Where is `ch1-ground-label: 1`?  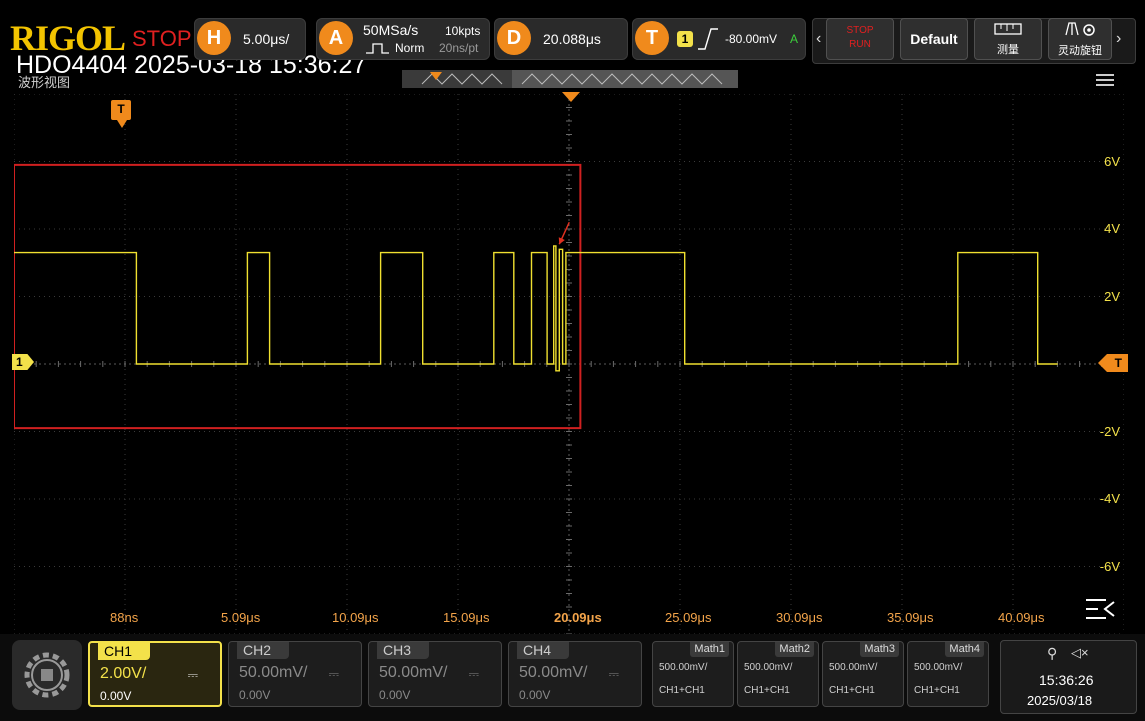
ch1-ground-label: 1 is located at coordinates (19, 362).